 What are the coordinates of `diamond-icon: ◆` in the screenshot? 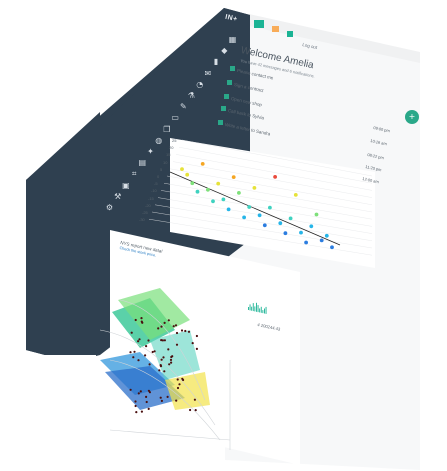 It's located at (224, 51).